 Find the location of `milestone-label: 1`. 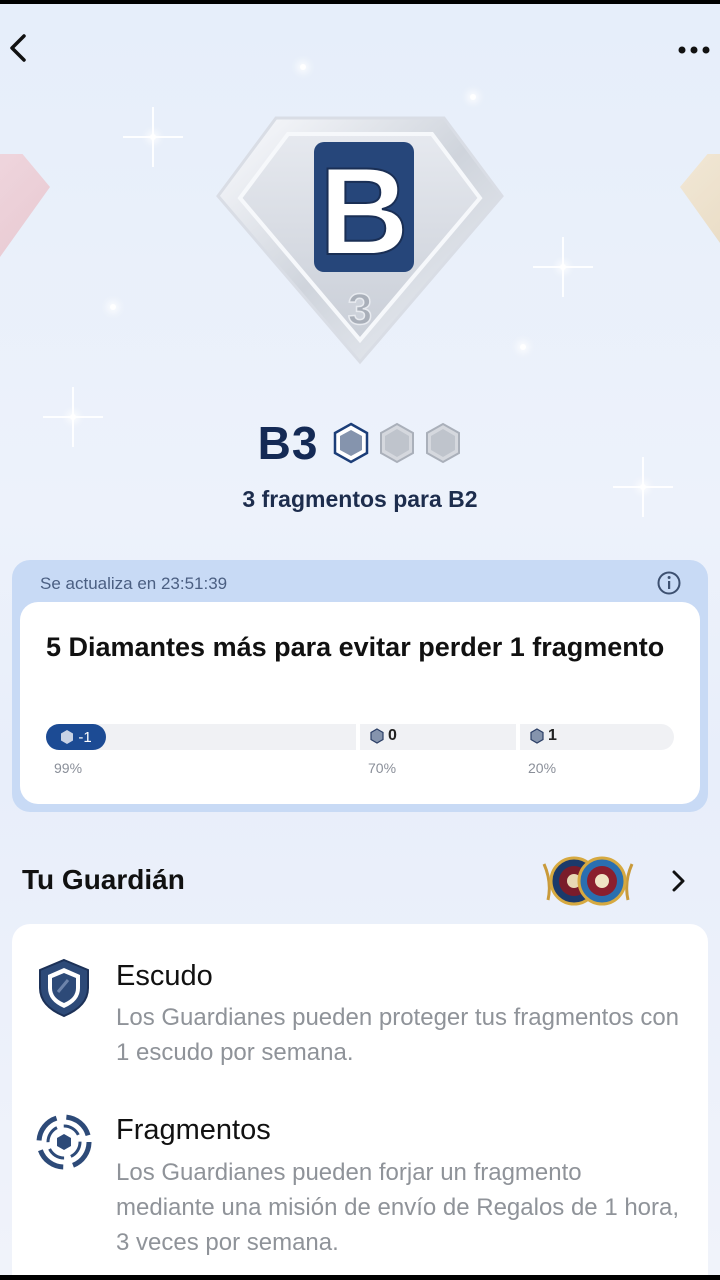

milestone-label: 1 is located at coordinates (552, 735).